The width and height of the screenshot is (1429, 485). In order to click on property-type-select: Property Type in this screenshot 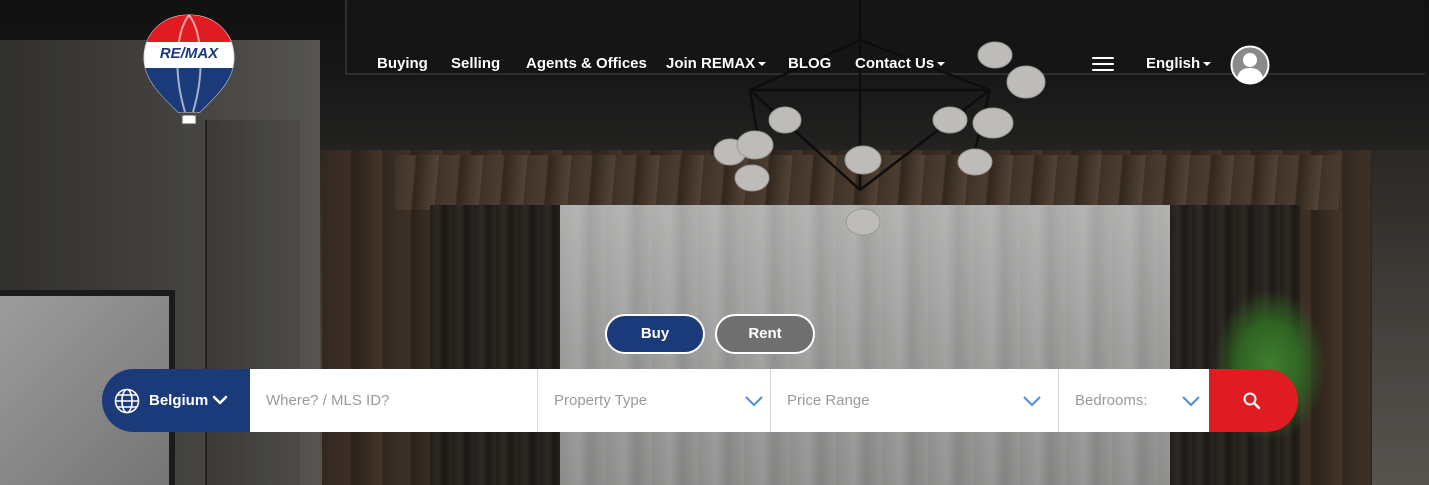, I will do `click(654, 400)`.